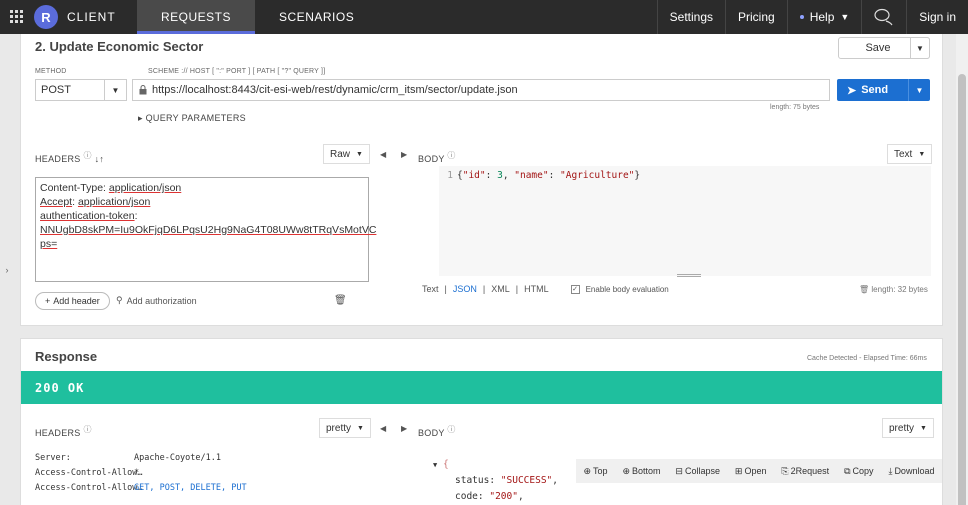 The width and height of the screenshot is (968, 505). Describe the element at coordinates (76, 301) in the screenshot. I see `add-header-label: Add header` at that location.